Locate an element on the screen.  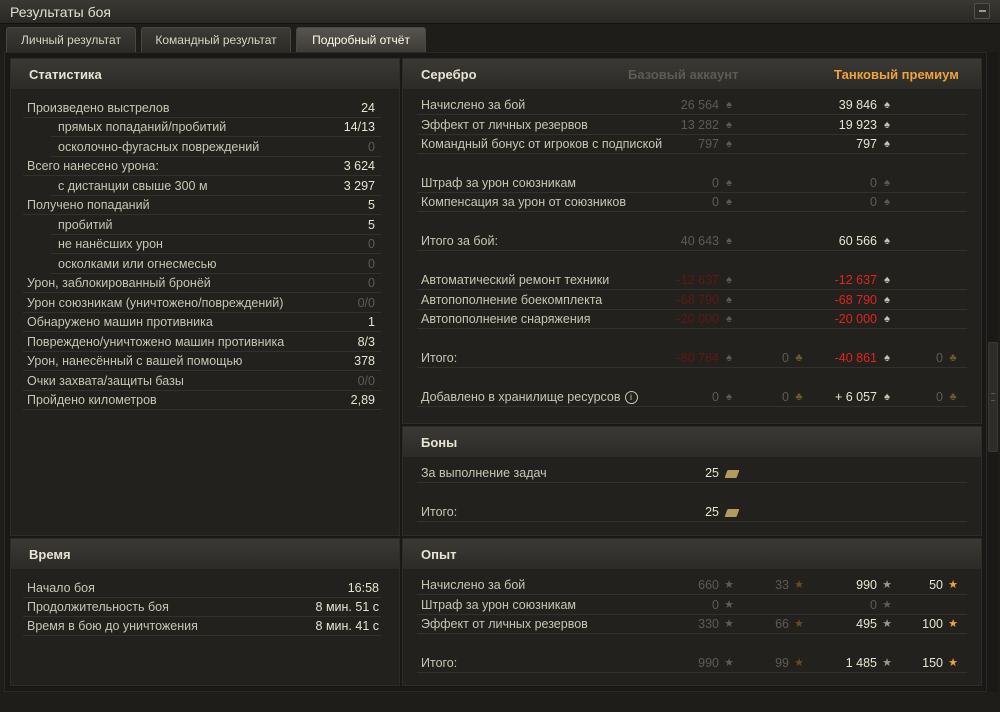
stat-row: Очки захвата/защиты базы 0/0 is located at coordinates (205, 381).